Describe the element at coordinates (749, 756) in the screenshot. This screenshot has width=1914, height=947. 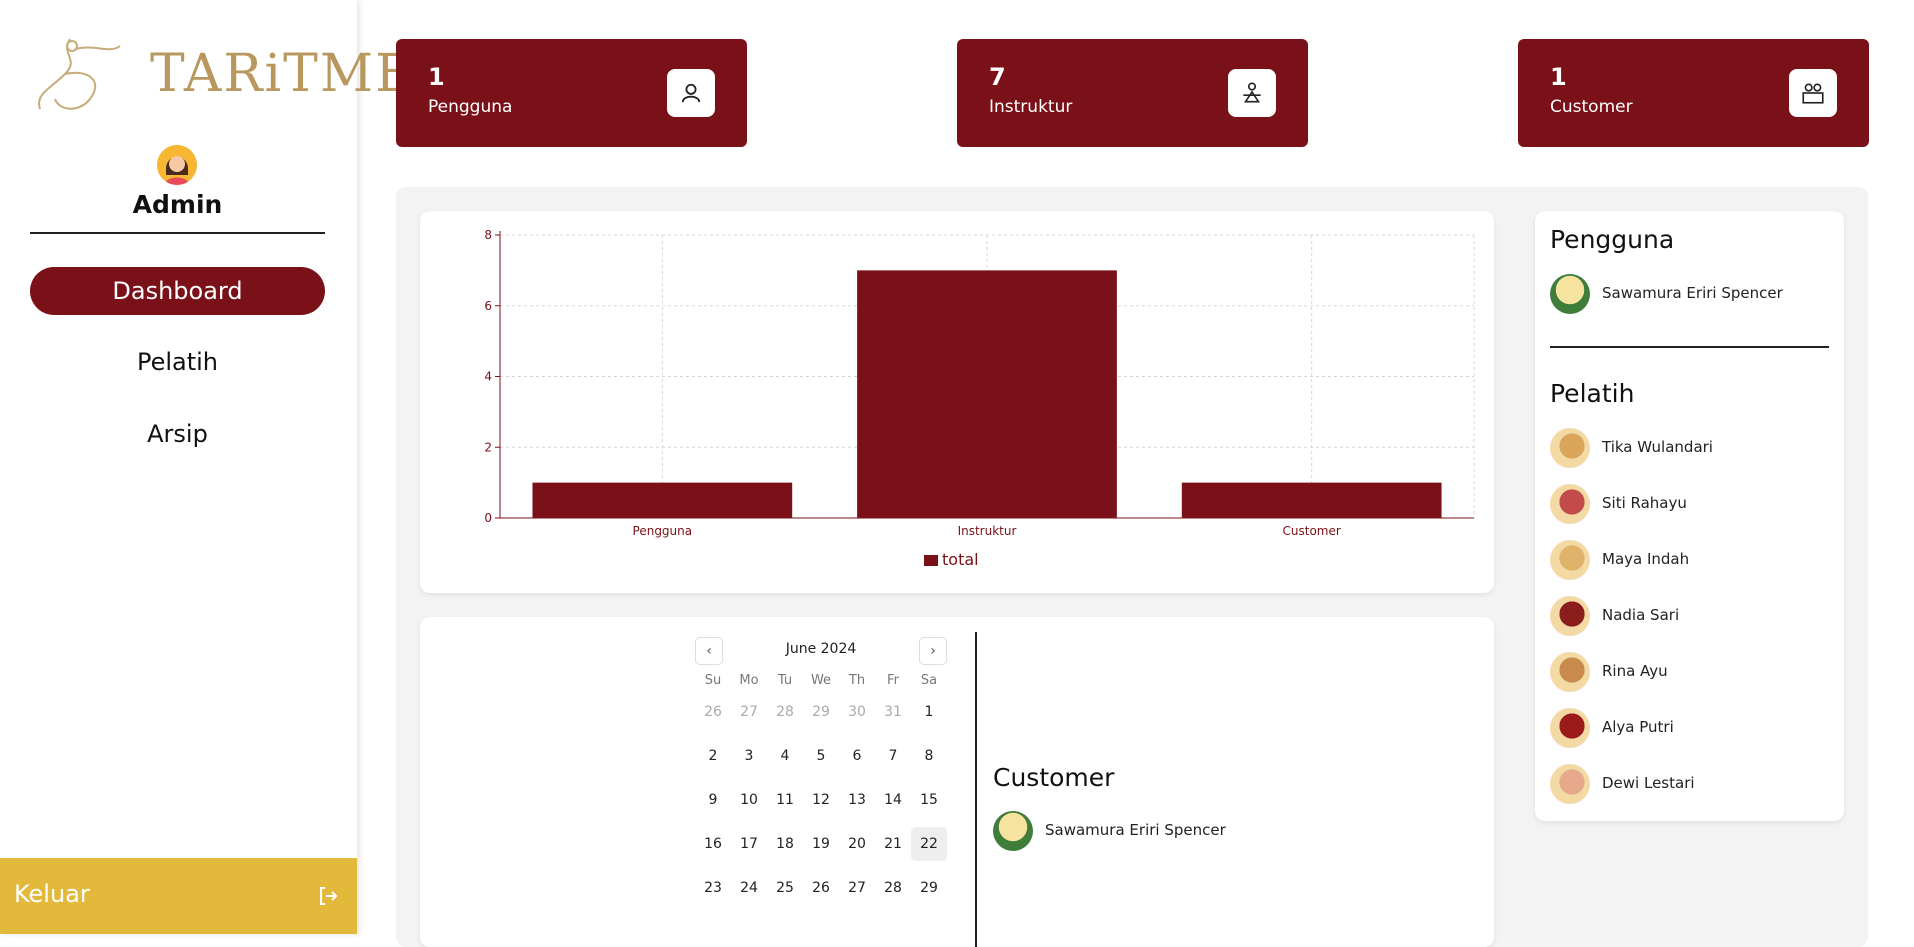
I see `calendar-day: 3` at that location.